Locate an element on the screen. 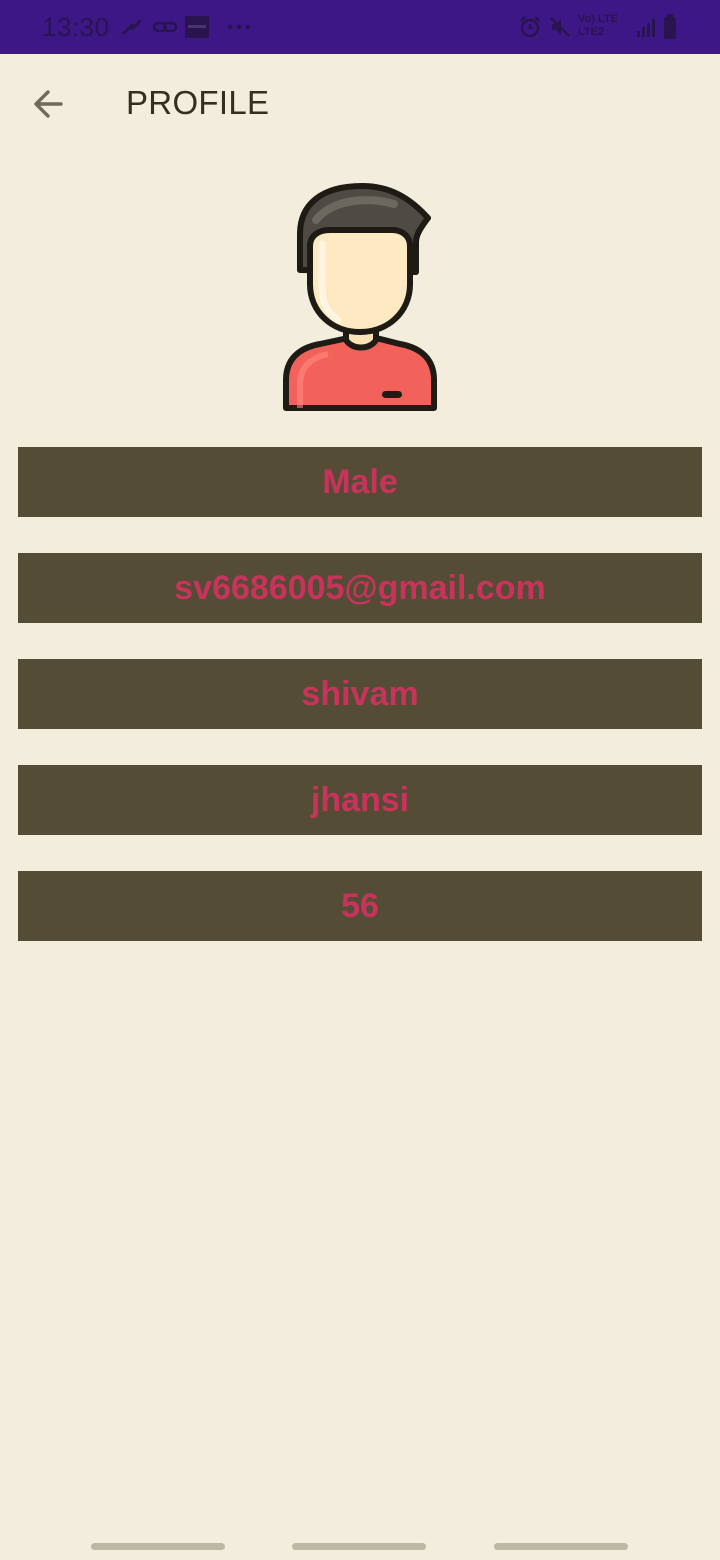 The image size is (720, 1560). back-button is located at coordinates (48, 104).